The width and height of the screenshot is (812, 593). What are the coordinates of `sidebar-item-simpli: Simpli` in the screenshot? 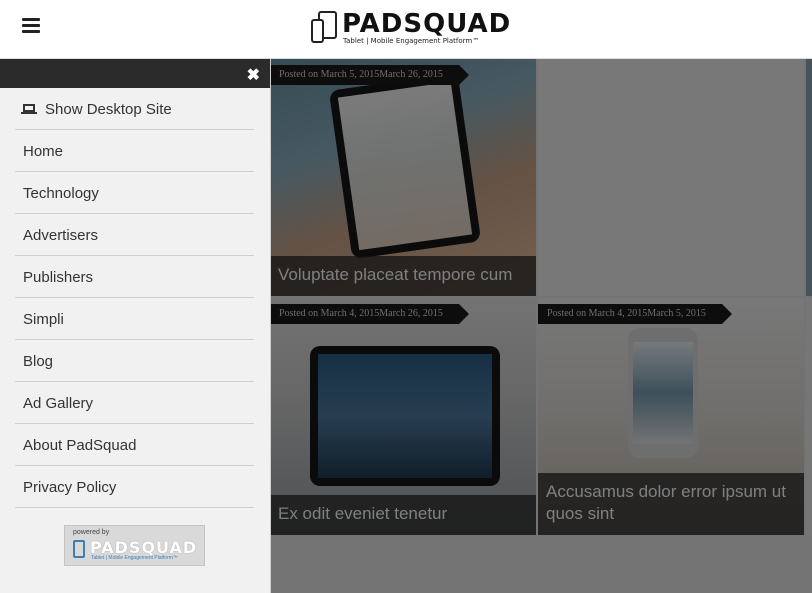 It's located at (134, 319).